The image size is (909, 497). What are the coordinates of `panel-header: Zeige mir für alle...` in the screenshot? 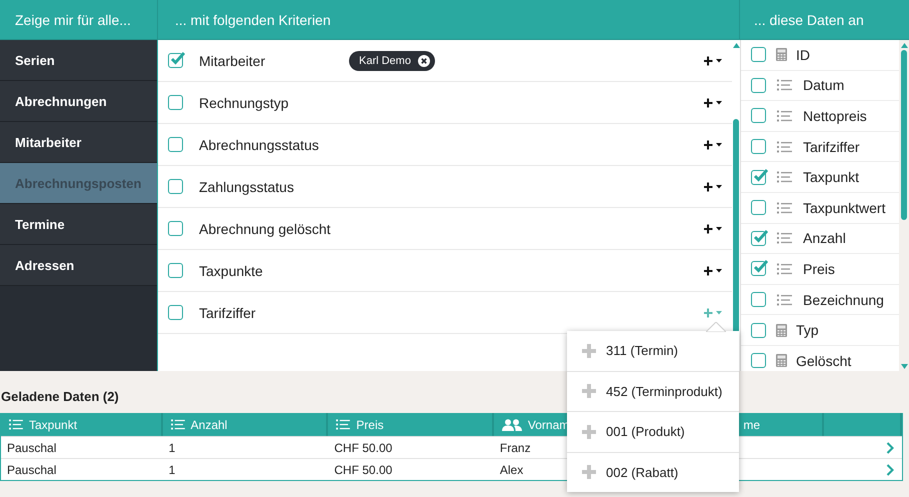 It's located at (79, 20).